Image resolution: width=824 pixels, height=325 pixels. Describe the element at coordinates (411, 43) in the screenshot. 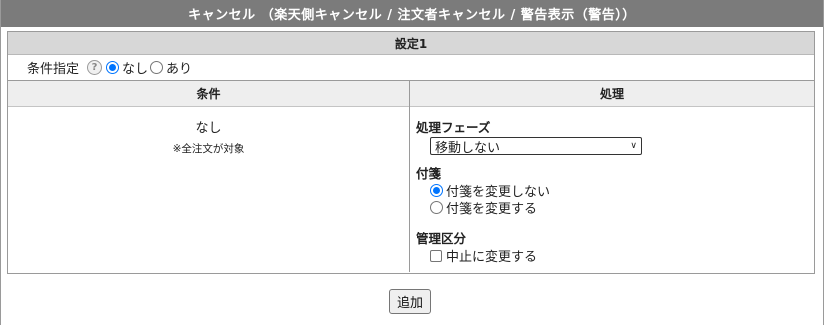

I see `setting-header: 設定1` at that location.